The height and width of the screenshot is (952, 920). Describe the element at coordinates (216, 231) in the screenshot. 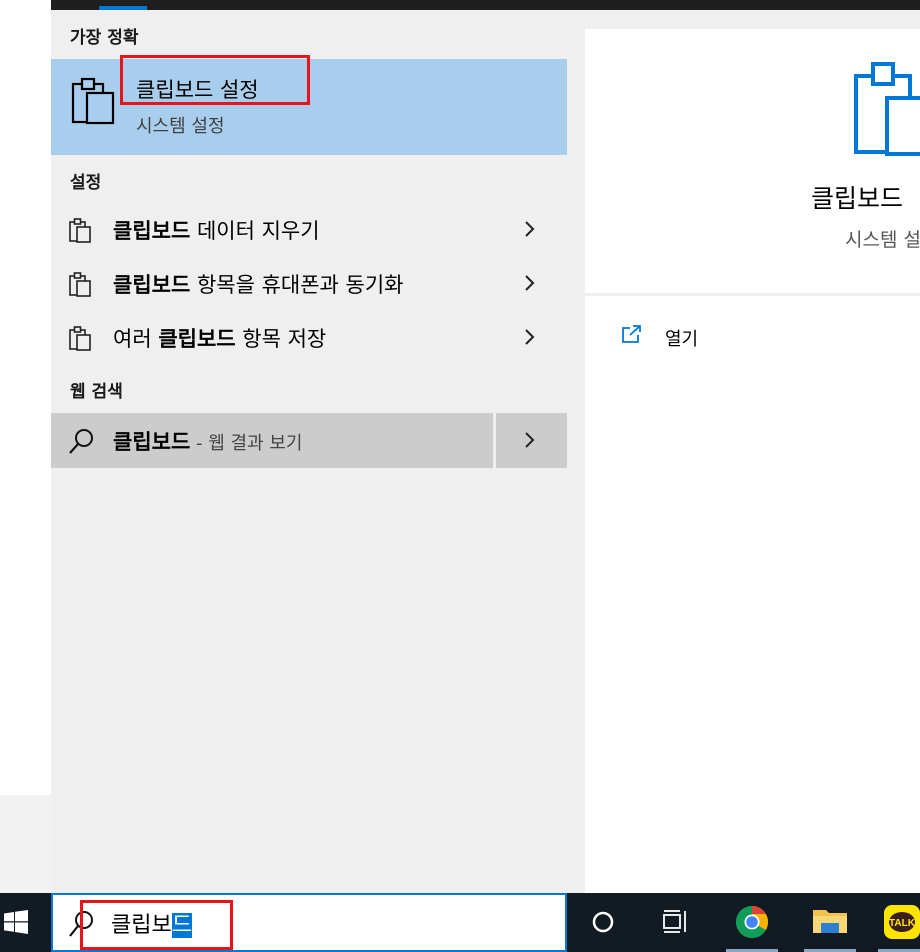

I see `setting-label: 클립보드 데이터 지우기` at that location.